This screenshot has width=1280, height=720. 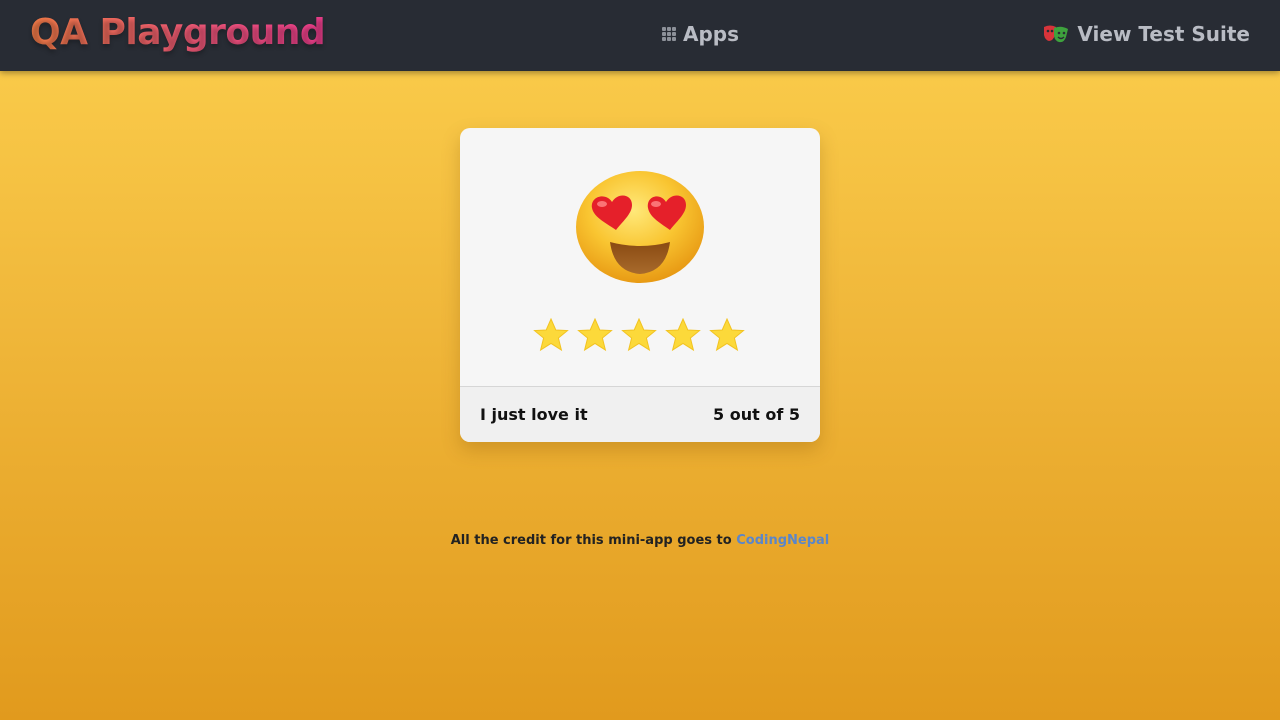 What do you see at coordinates (640, 414) in the screenshot?
I see `rating-footer: I just love it 5 out of 5` at bounding box center [640, 414].